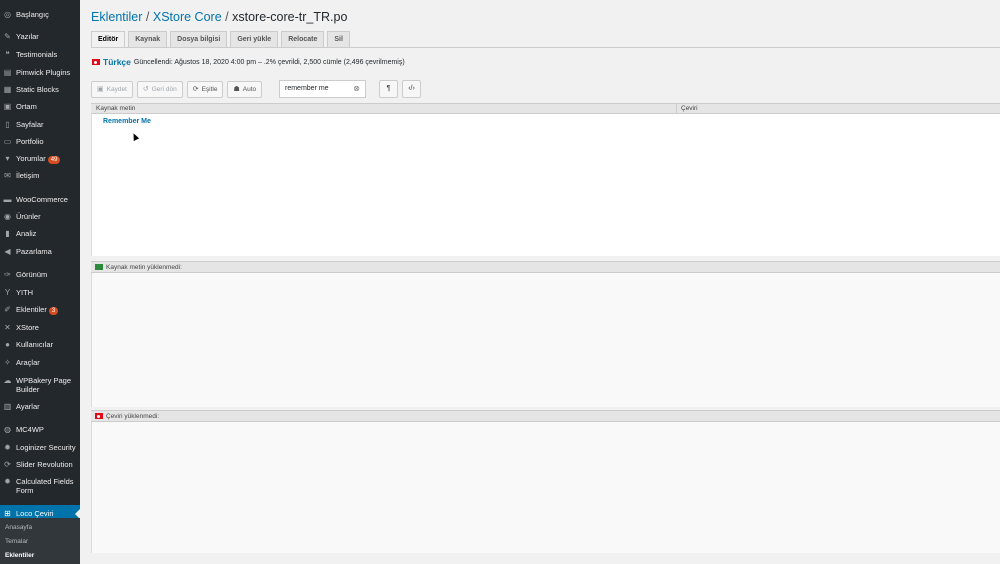 The width and height of the screenshot is (1000, 564). Describe the element at coordinates (164, 89) in the screenshot. I see `revert-label: Geri dön` at that location.